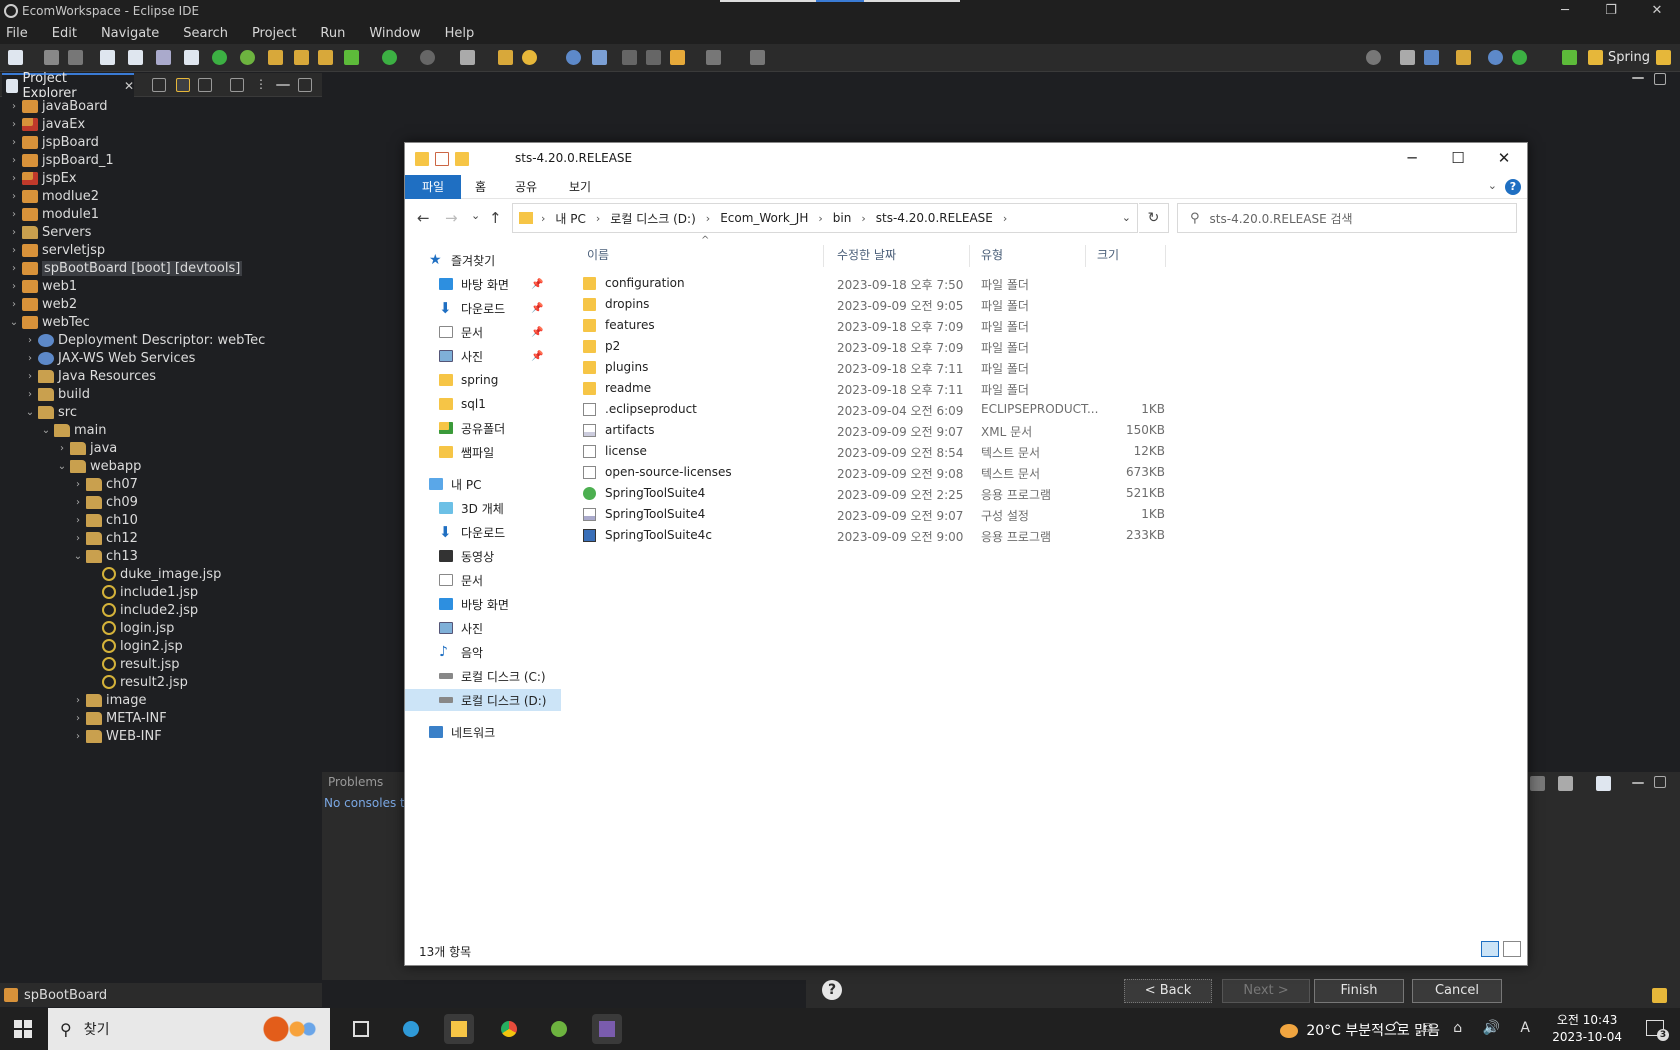  What do you see at coordinates (451, 218) in the screenshot?
I see `forward-arrow-icon: →` at bounding box center [451, 218].